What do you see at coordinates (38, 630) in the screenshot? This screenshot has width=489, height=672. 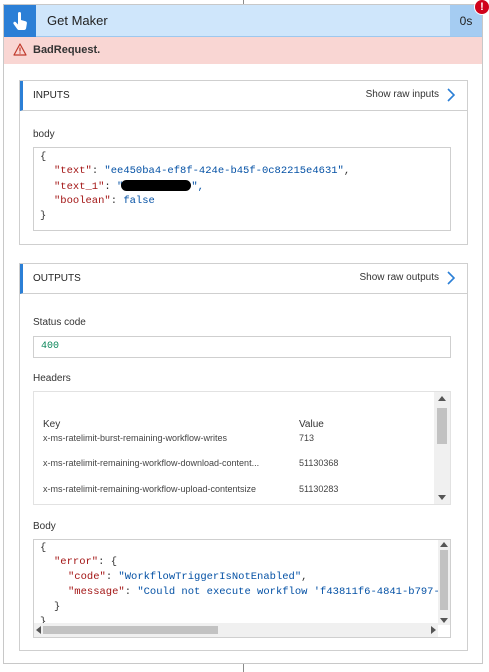 I see `scroll-left-icon` at bounding box center [38, 630].